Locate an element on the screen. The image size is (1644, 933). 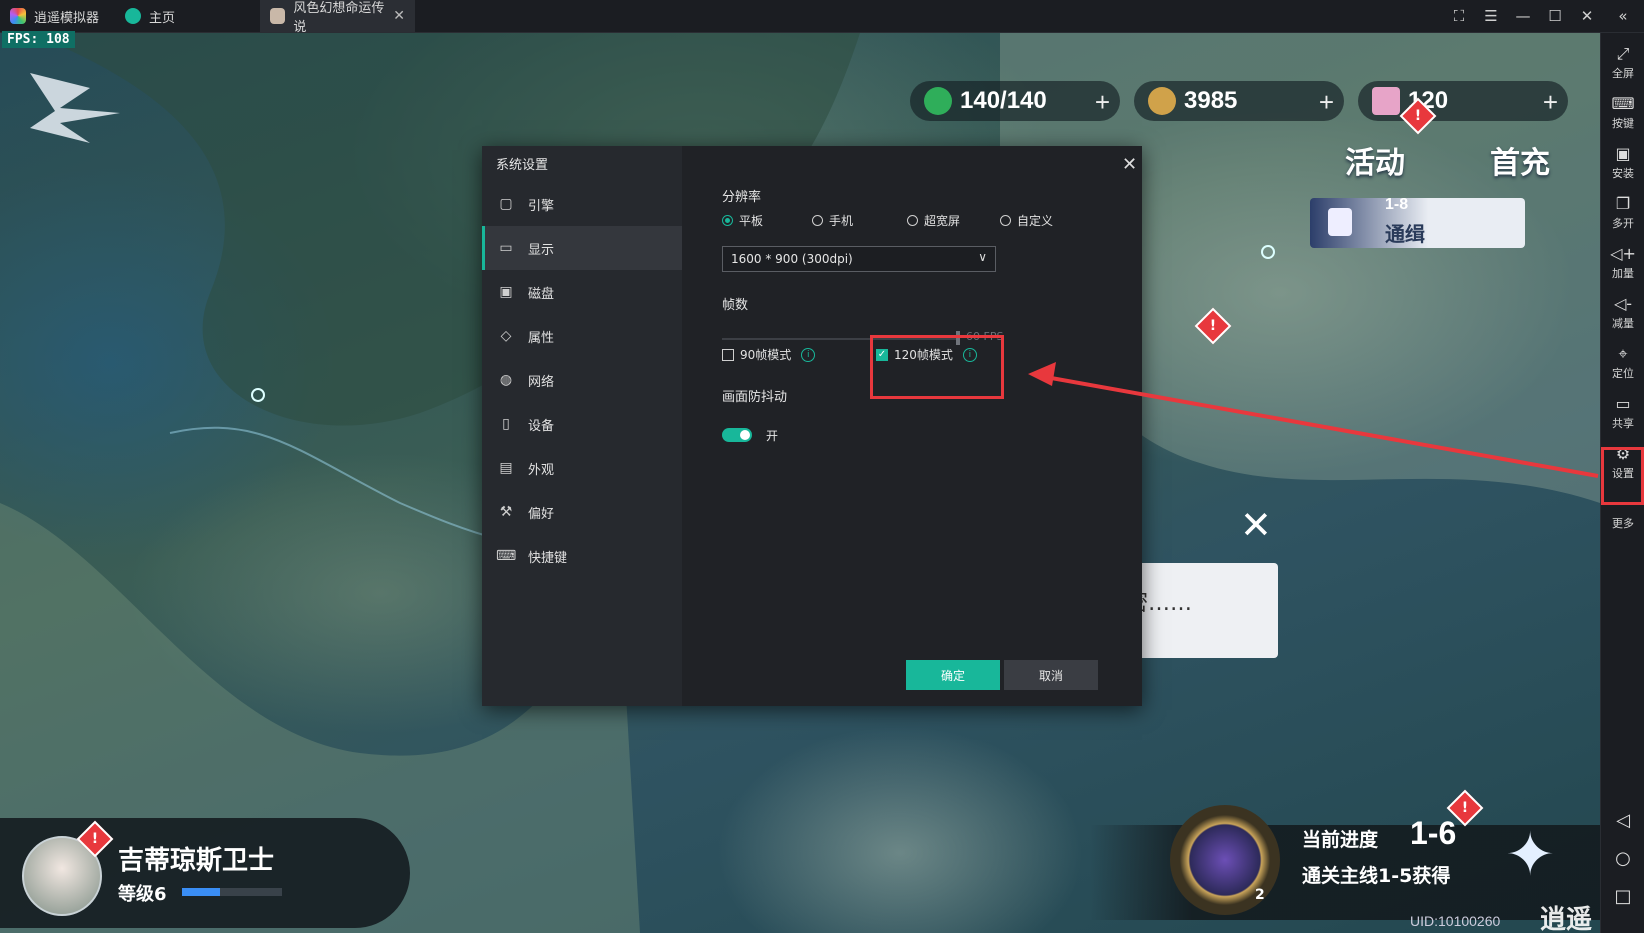
sidebar-item-label: 多开 is located at coordinates (1623, 223).